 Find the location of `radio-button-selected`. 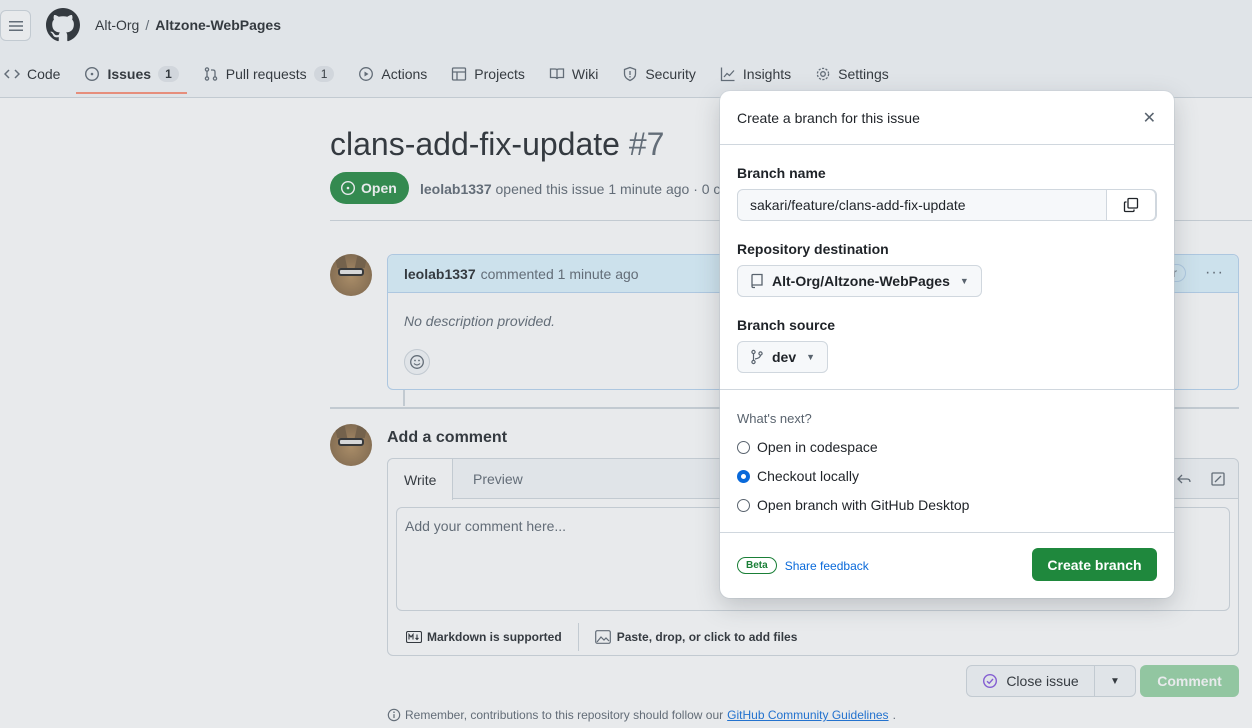

radio-button-selected is located at coordinates (743, 476).